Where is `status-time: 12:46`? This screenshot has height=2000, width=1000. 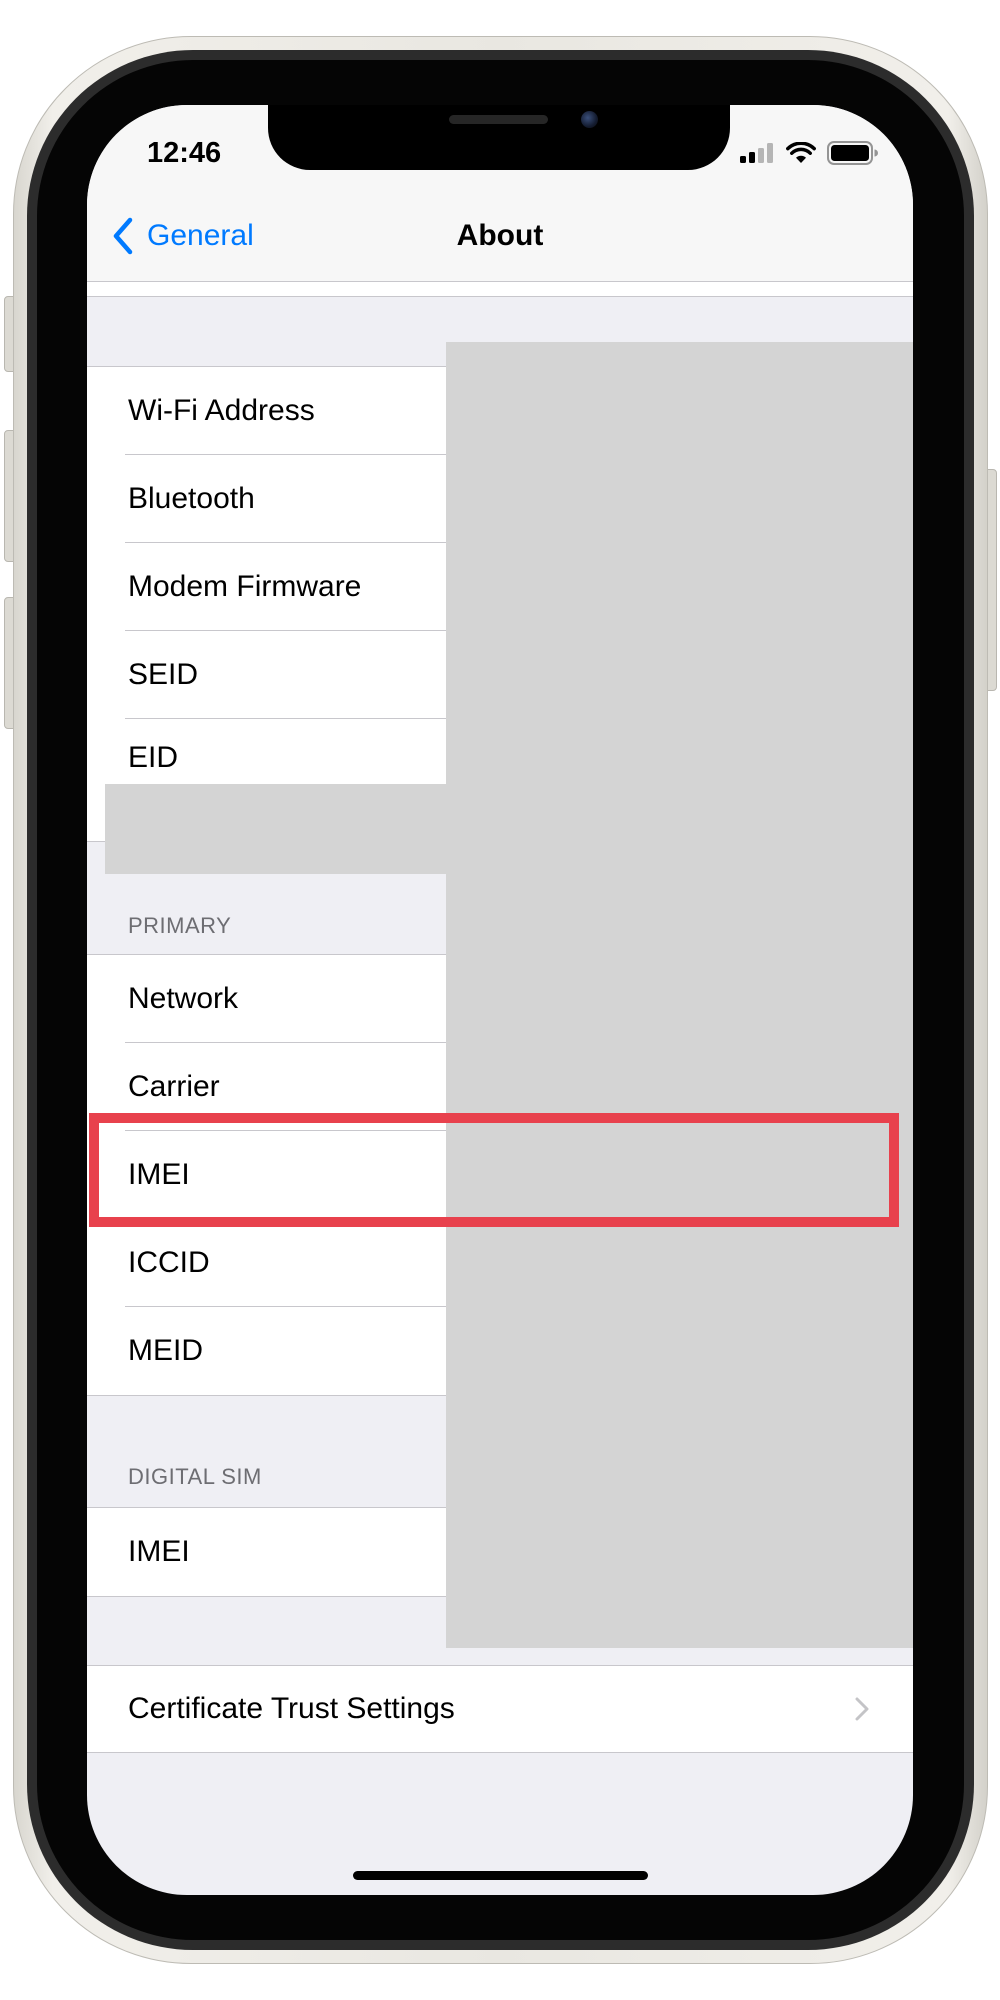 status-time: 12:46 is located at coordinates (184, 153).